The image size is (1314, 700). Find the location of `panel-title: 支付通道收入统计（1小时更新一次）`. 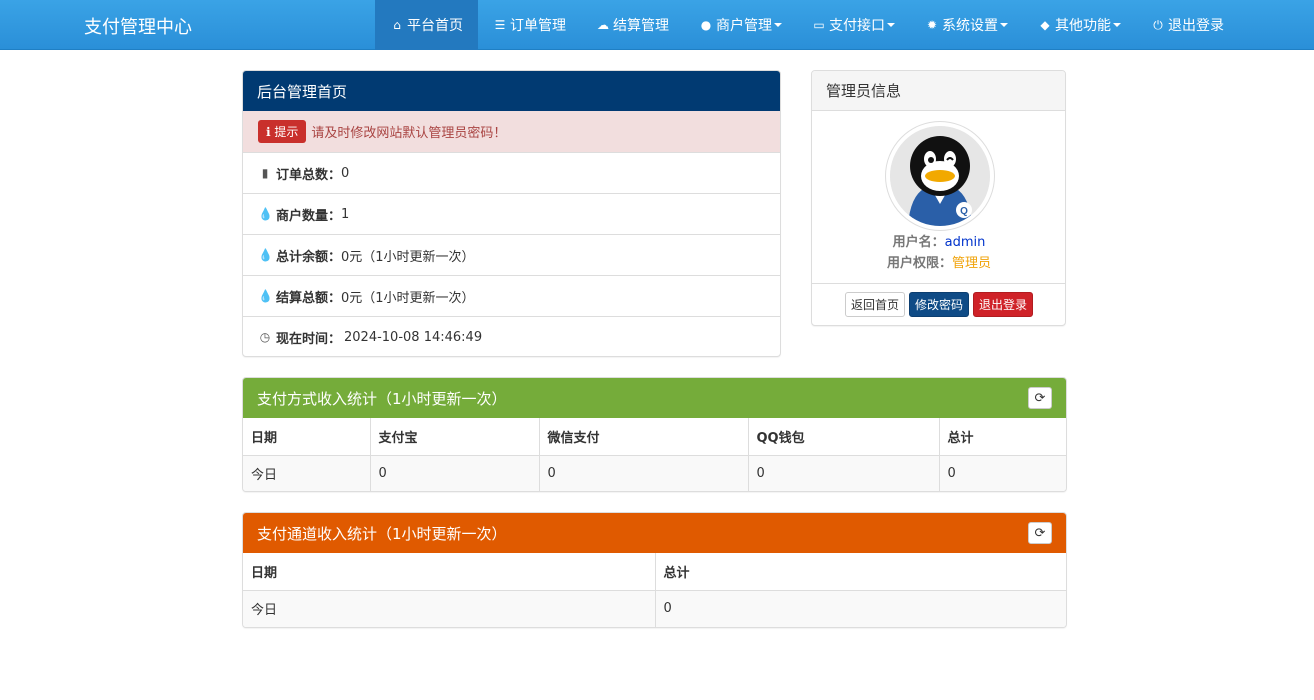

panel-title: 支付通道收入统计（1小时更新一次） is located at coordinates (382, 533).